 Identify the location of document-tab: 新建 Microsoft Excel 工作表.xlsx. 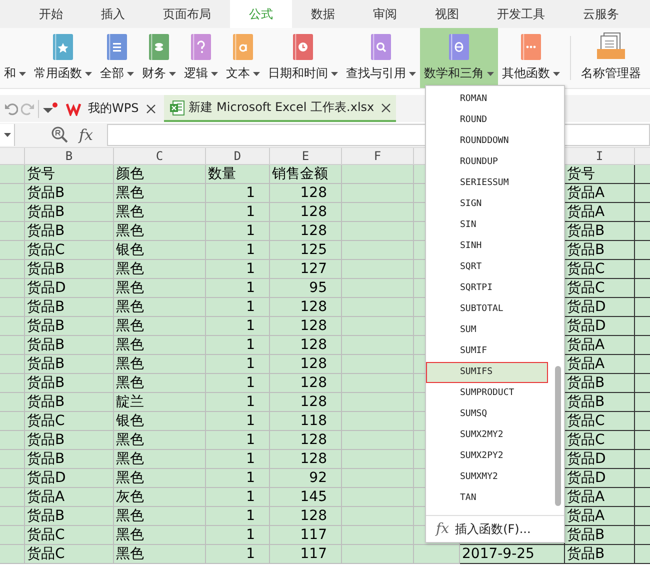
(280, 108).